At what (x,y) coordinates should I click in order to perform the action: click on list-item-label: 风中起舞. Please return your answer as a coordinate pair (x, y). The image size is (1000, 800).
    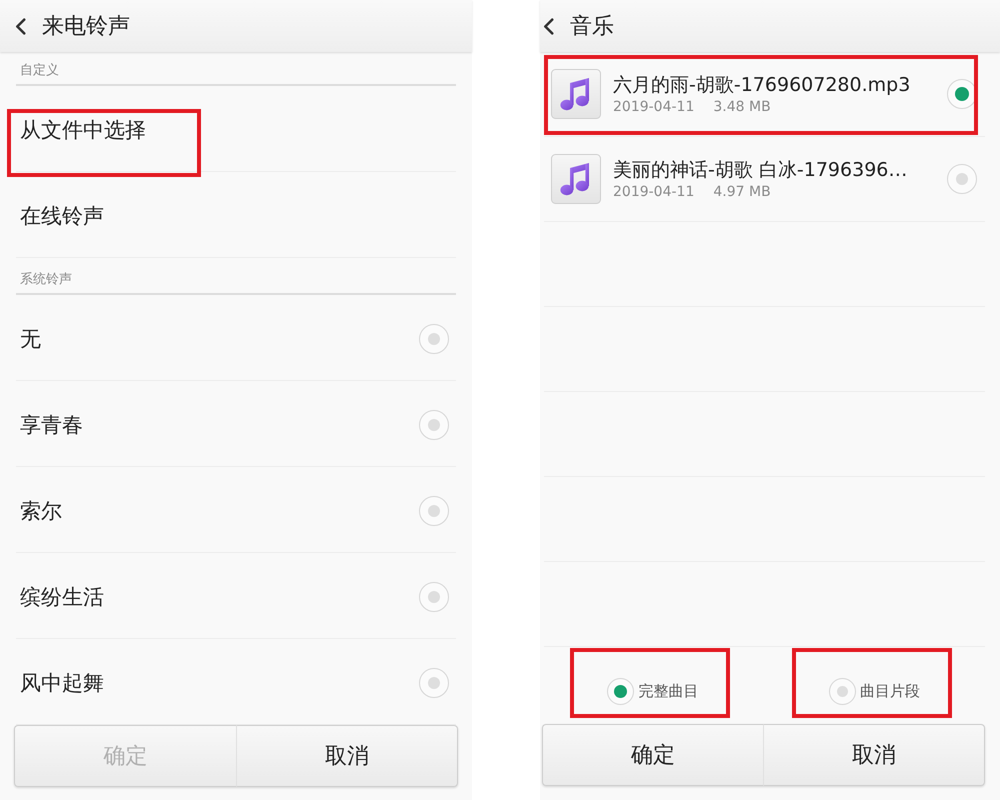
    Looking at the image, I should click on (62, 682).